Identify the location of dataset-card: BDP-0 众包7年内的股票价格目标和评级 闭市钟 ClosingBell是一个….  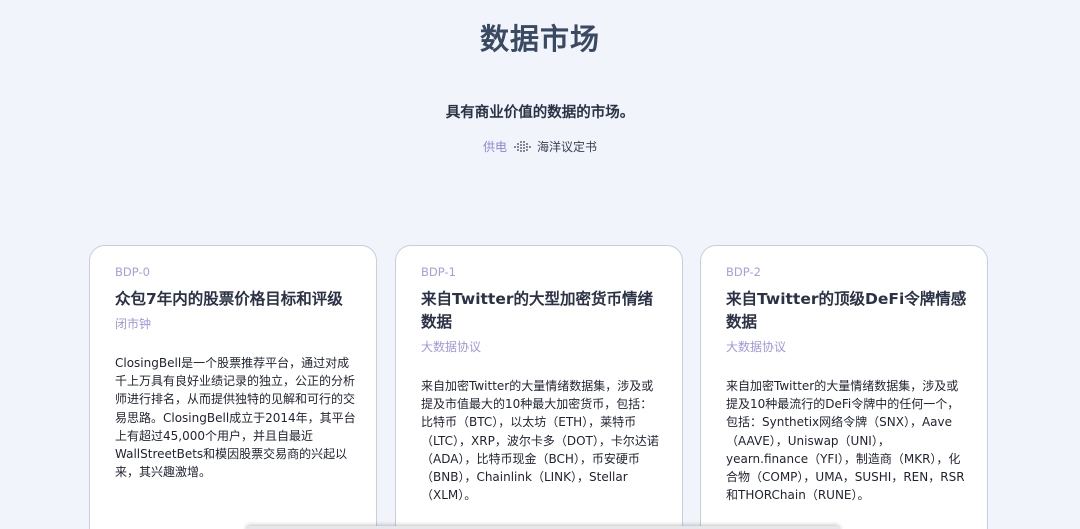
(233, 387).